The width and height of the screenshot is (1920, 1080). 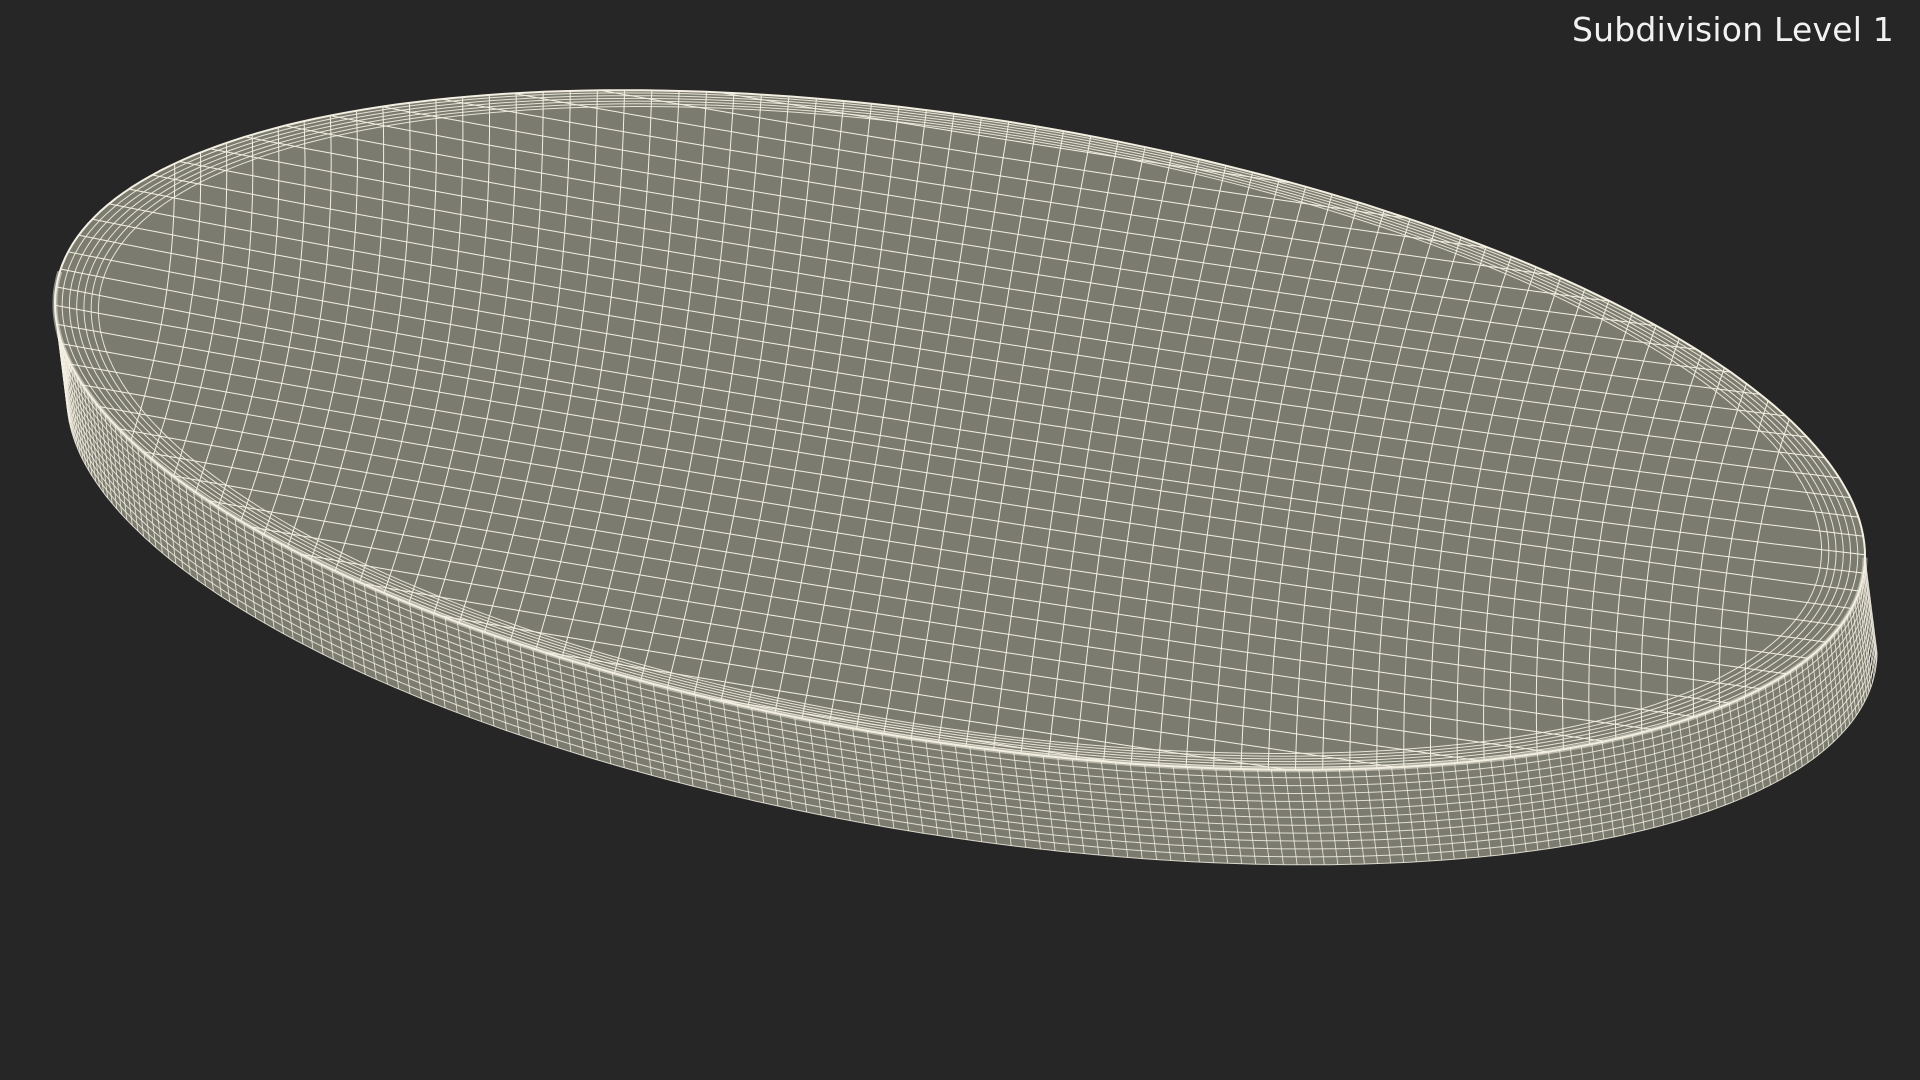 What do you see at coordinates (1733, 29) in the screenshot?
I see `subdivision-level-label: Subdivision Level 1` at bounding box center [1733, 29].